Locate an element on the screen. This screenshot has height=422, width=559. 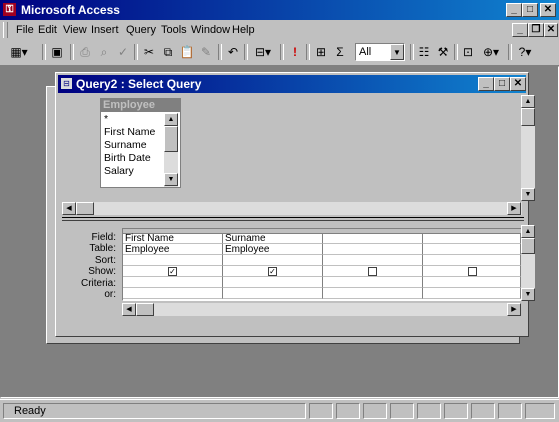
new-object-icon: ⊕▾ is located at coordinates (491, 52).